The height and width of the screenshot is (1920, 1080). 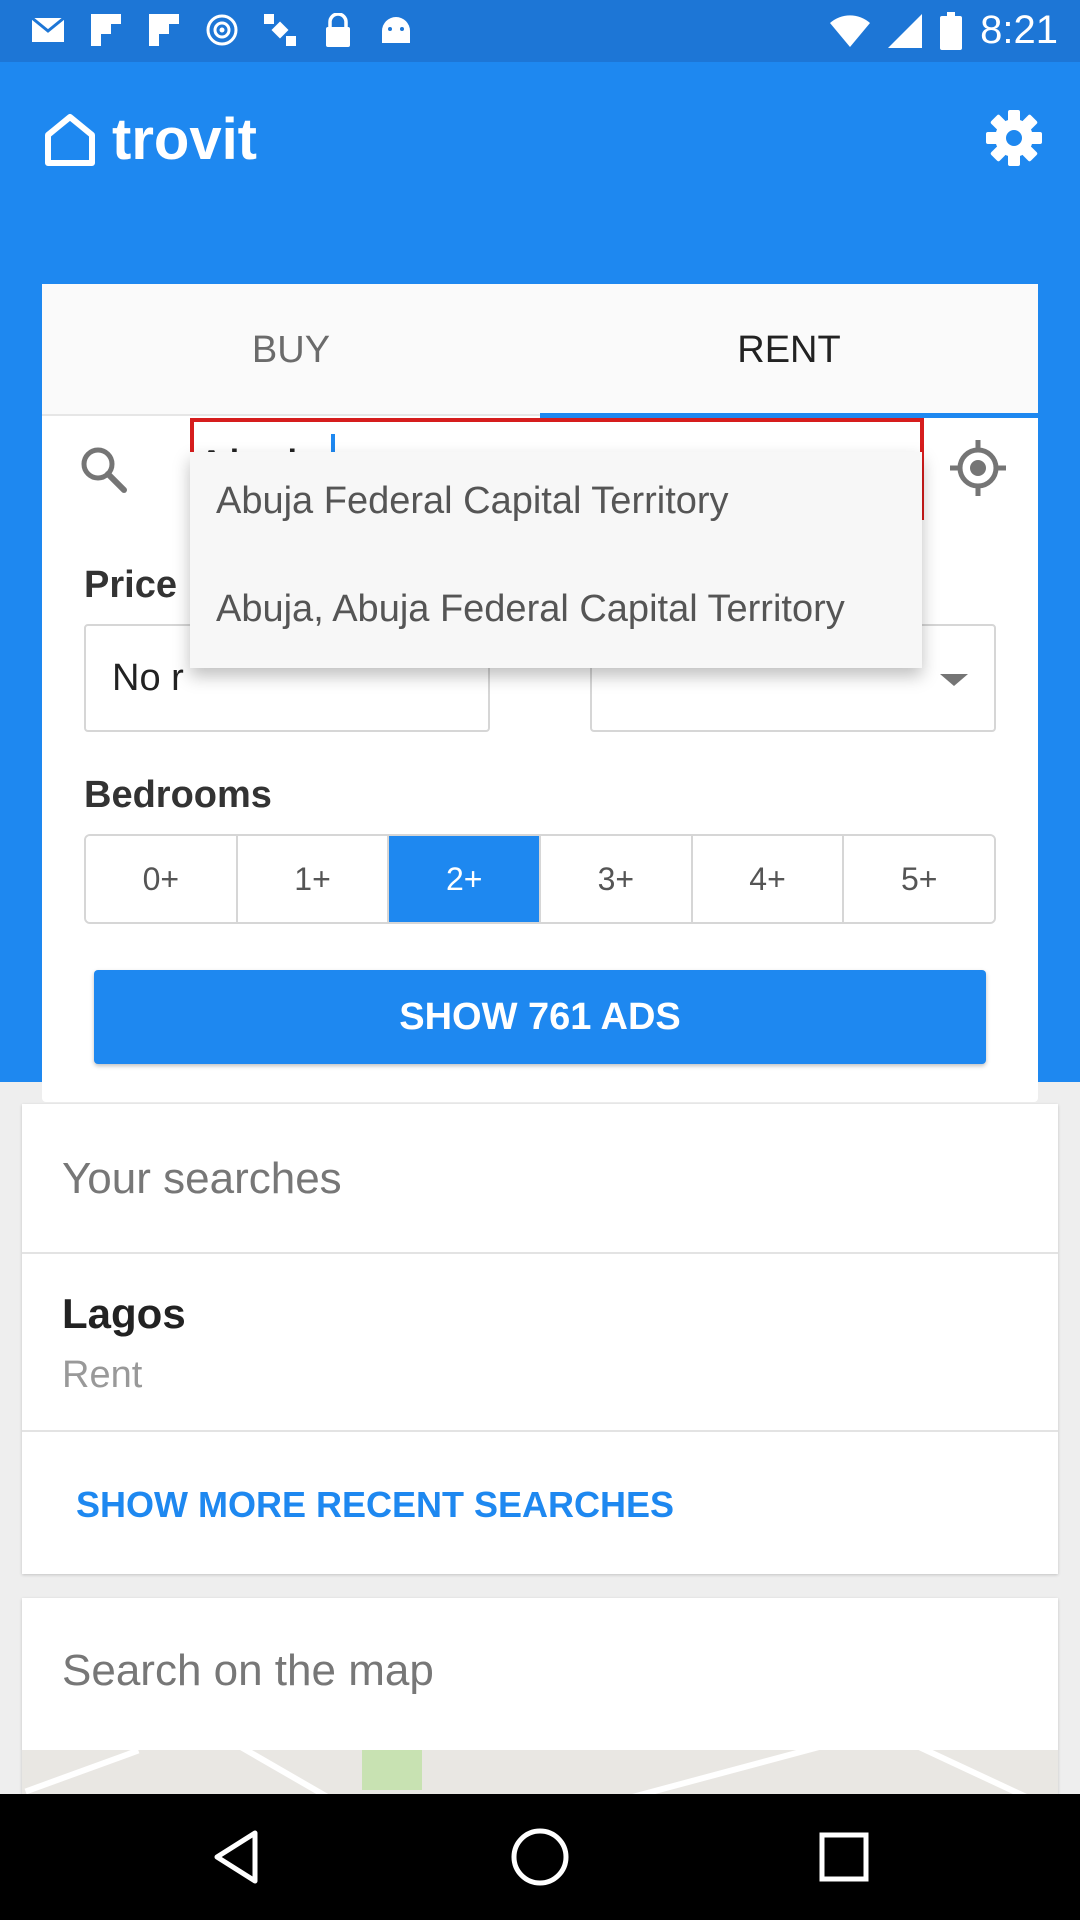 I want to click on suggestion-item: Abuja, Abuja Federal Capital Territory, so click(x=561, y=609).